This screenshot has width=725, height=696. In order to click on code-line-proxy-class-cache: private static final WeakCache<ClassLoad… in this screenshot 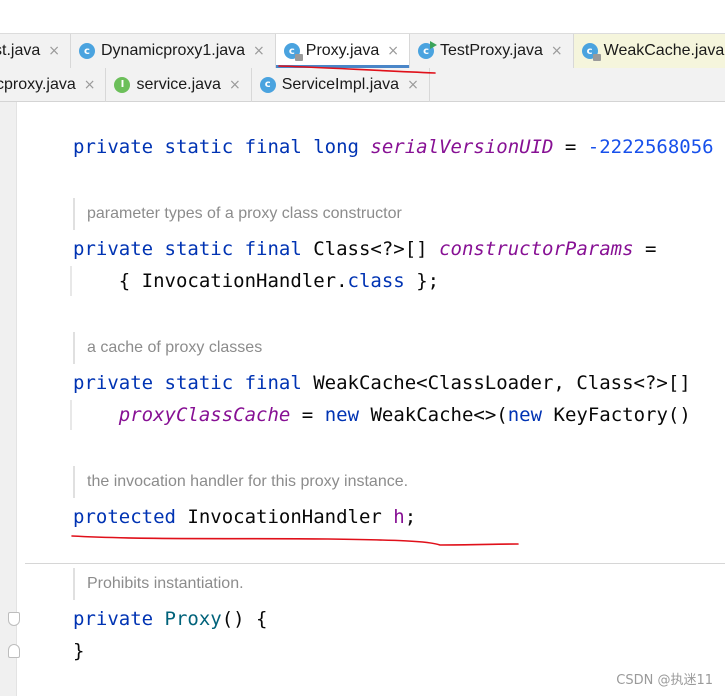, I will do `click(382, 383)`.